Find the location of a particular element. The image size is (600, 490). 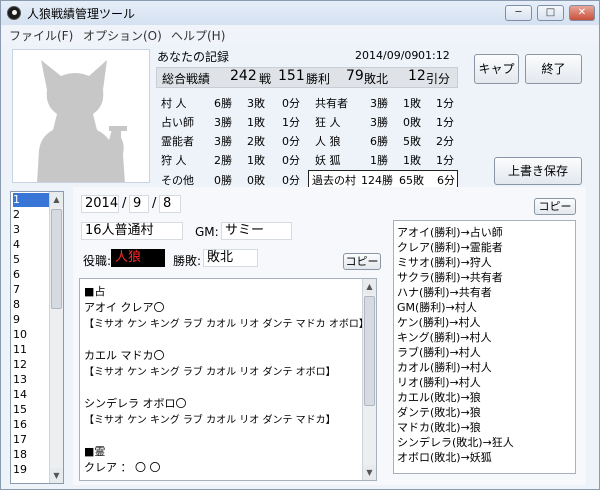

village-field: 16人普通村 is located at coordinates (132, 231).